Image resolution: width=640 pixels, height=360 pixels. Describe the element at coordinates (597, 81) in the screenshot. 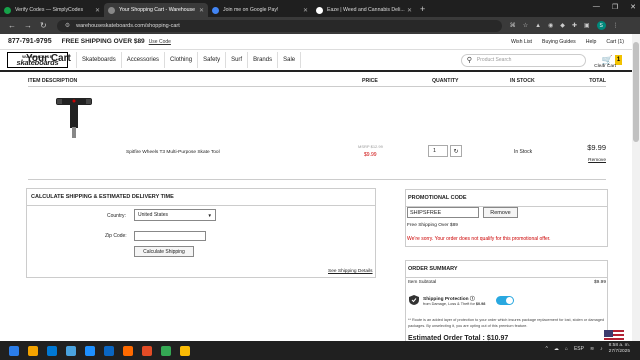

I see `header-total: TOTAL` at that location.